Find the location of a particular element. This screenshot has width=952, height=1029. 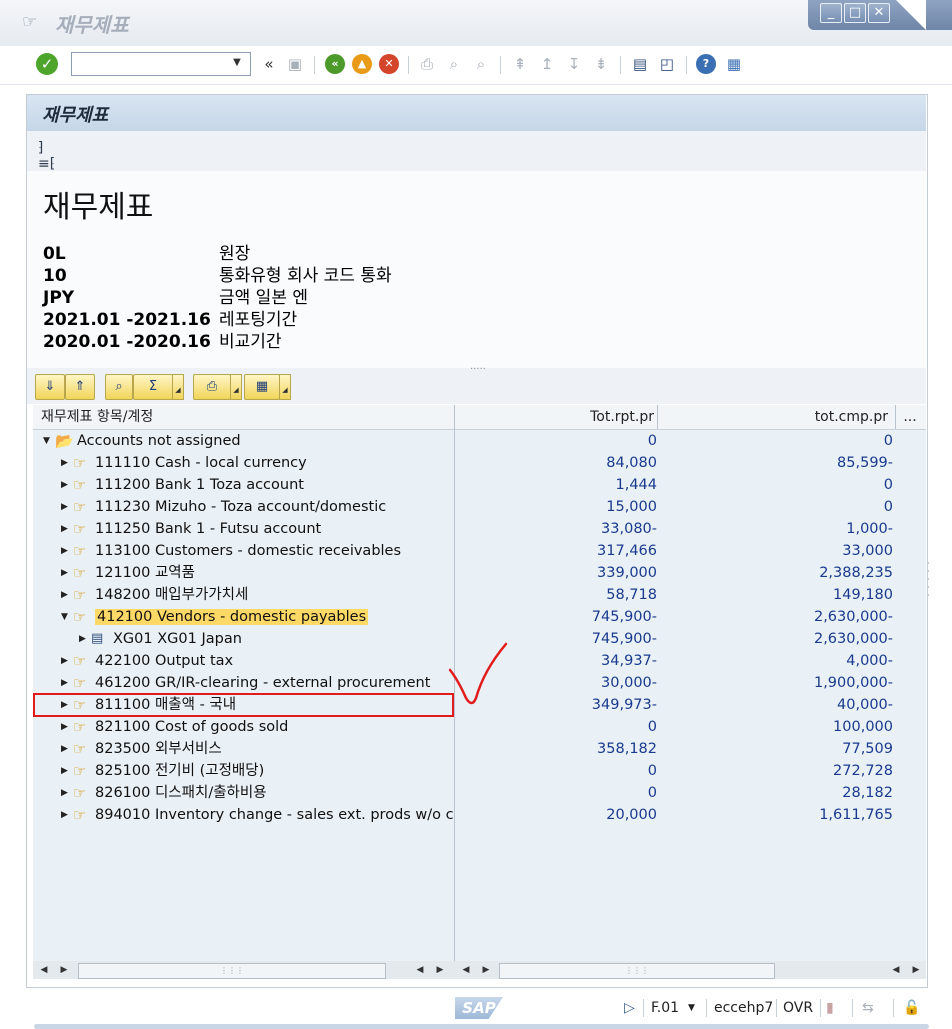

insert-mode: OVR is located at coordinates (800, 1008).